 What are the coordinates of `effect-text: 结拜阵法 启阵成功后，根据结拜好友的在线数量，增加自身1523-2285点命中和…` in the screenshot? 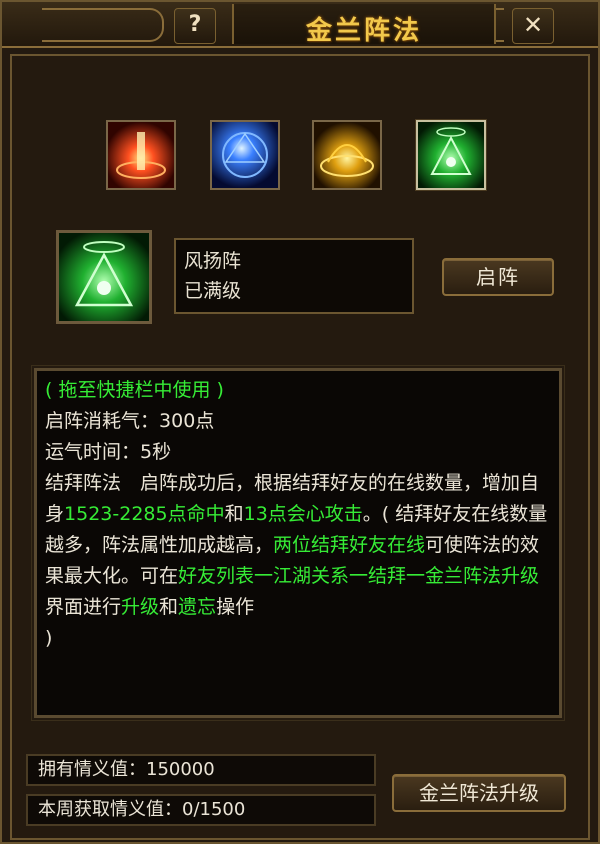 It's located at (296, 545).